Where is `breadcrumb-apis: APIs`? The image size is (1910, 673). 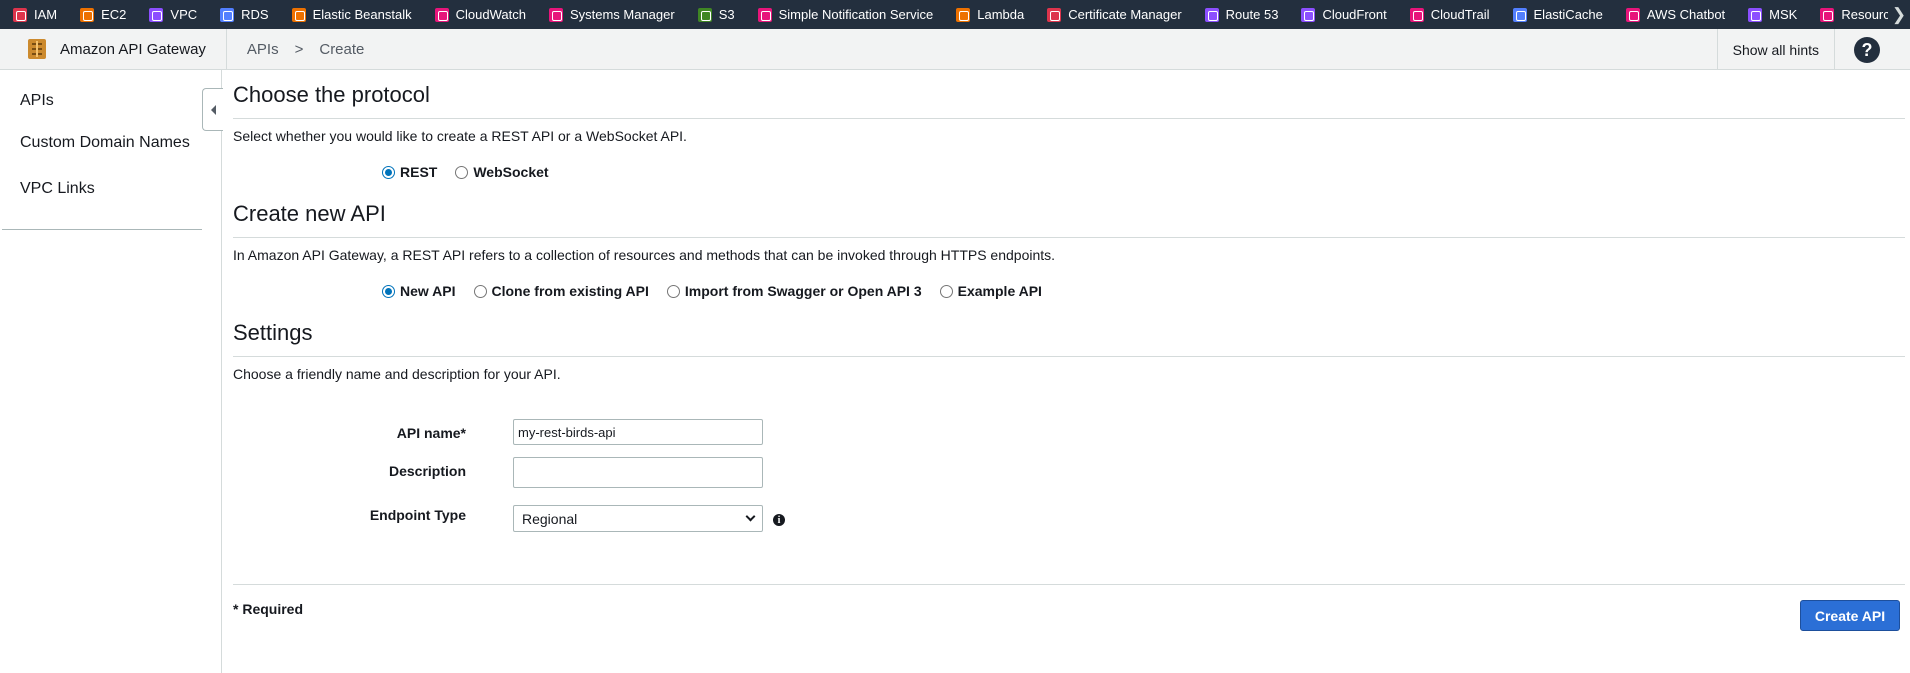 breadcrumb-apis: APIs is located at coordinates (263, 49).